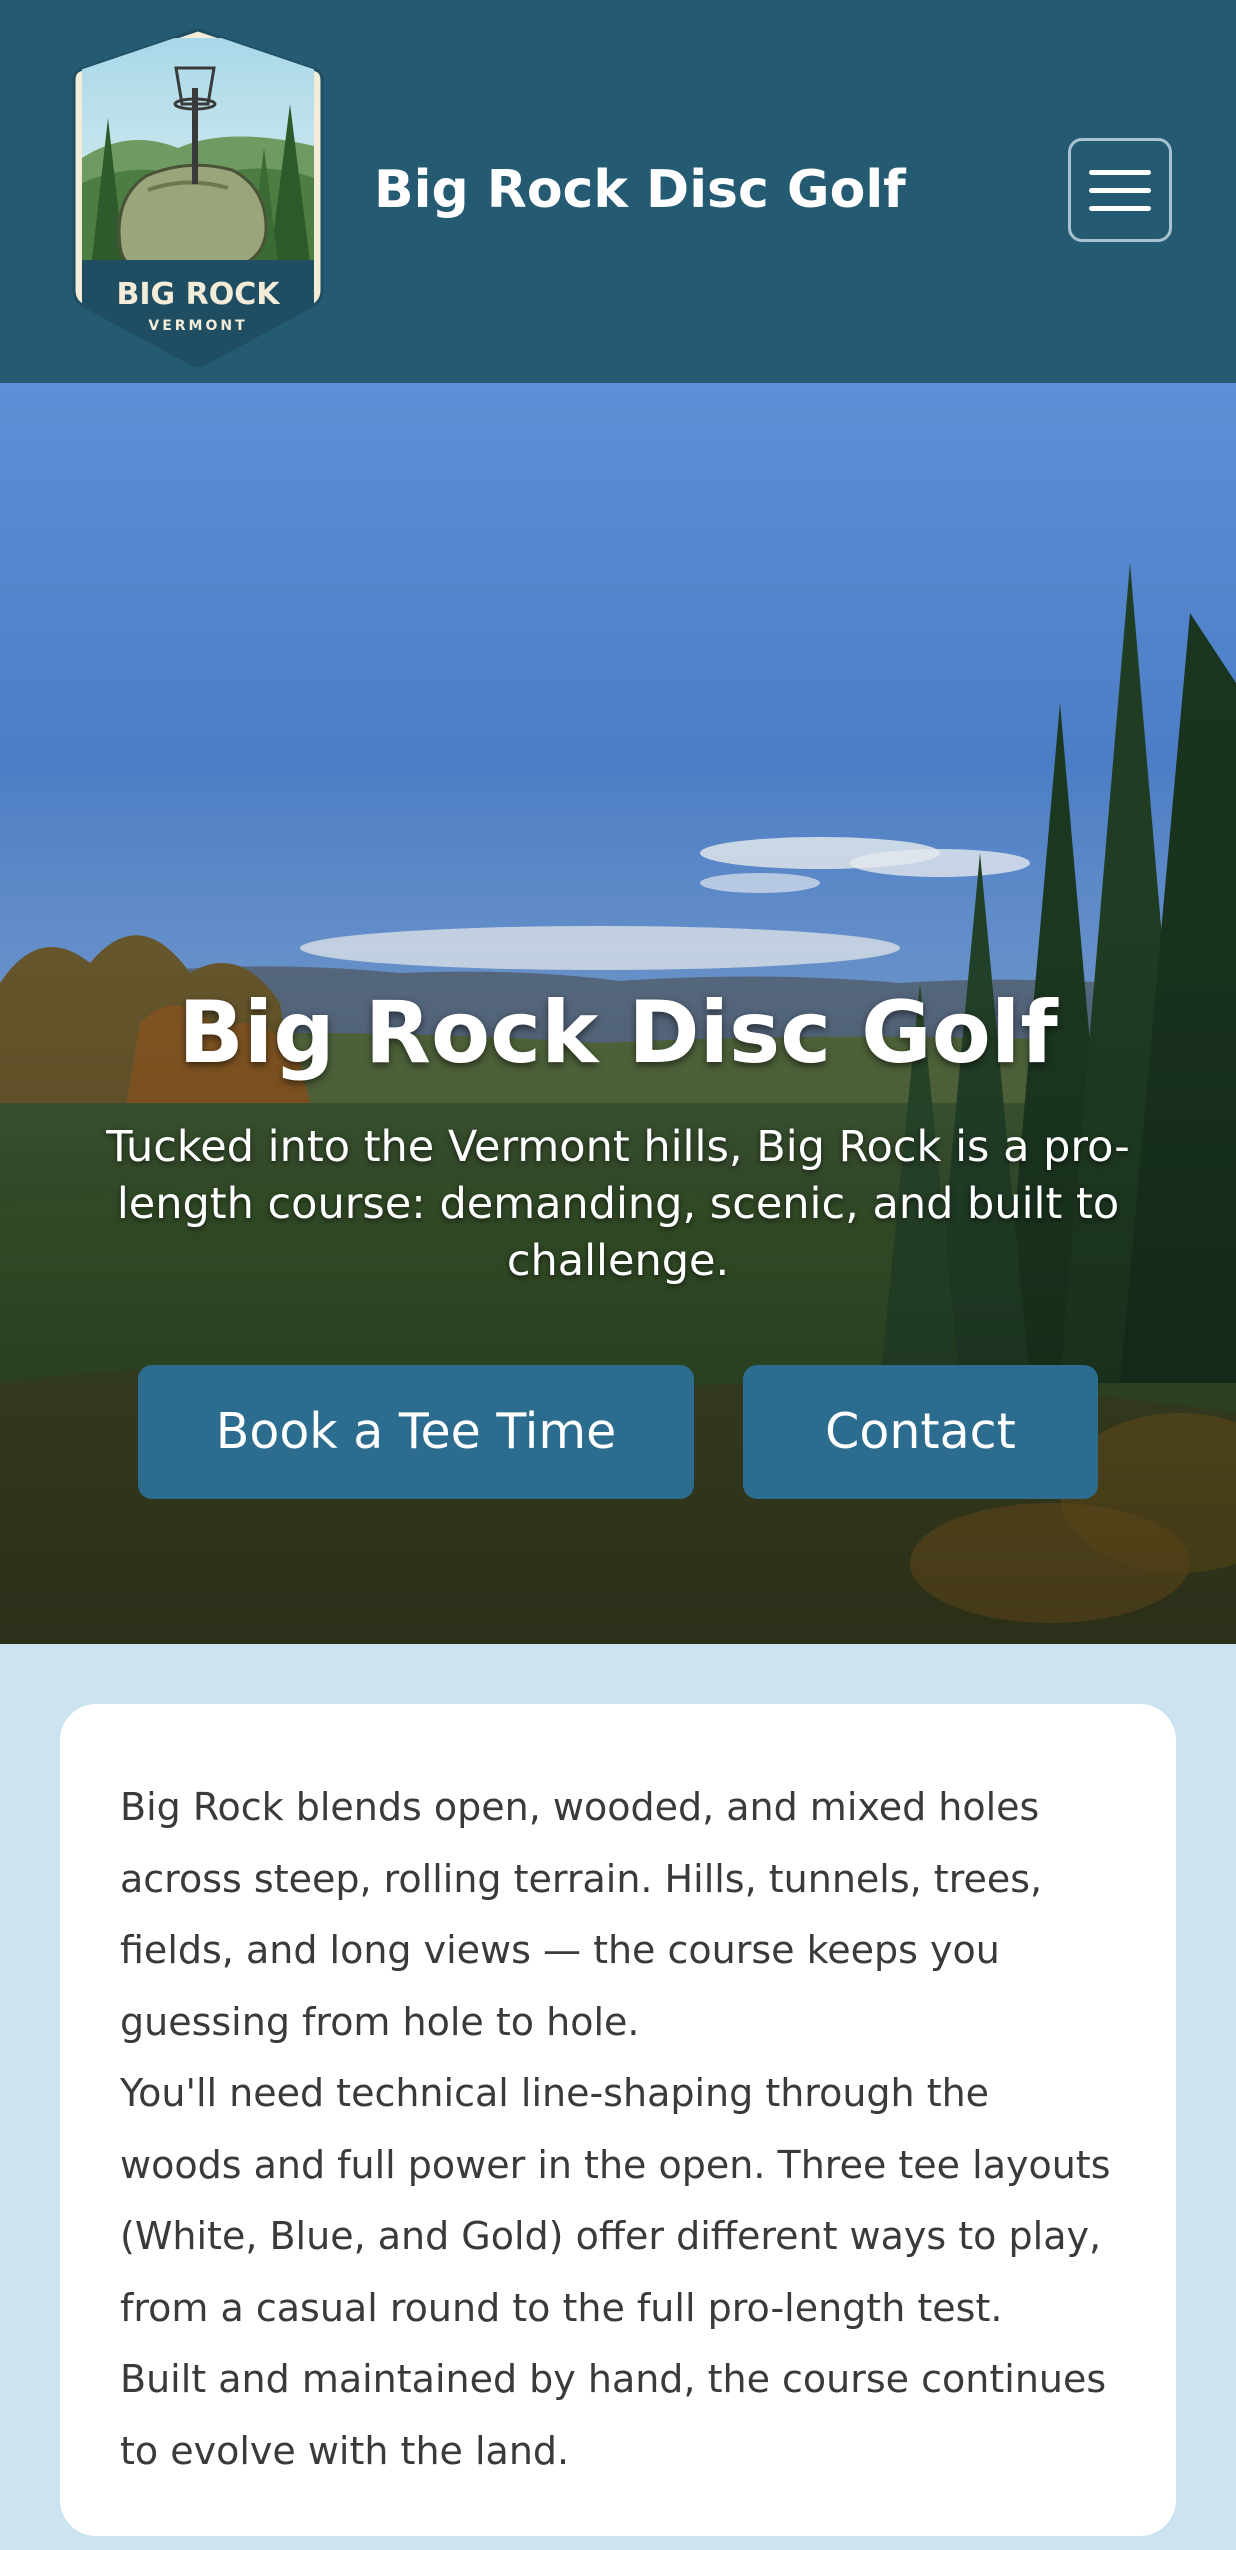 This screenshot has height=2550, width=1236. What do you see at coordinates (198, 190) in the screenshot?
I see `big-rock-logo: BIG ROCK VERMONT` at bounding box center [198, 190].